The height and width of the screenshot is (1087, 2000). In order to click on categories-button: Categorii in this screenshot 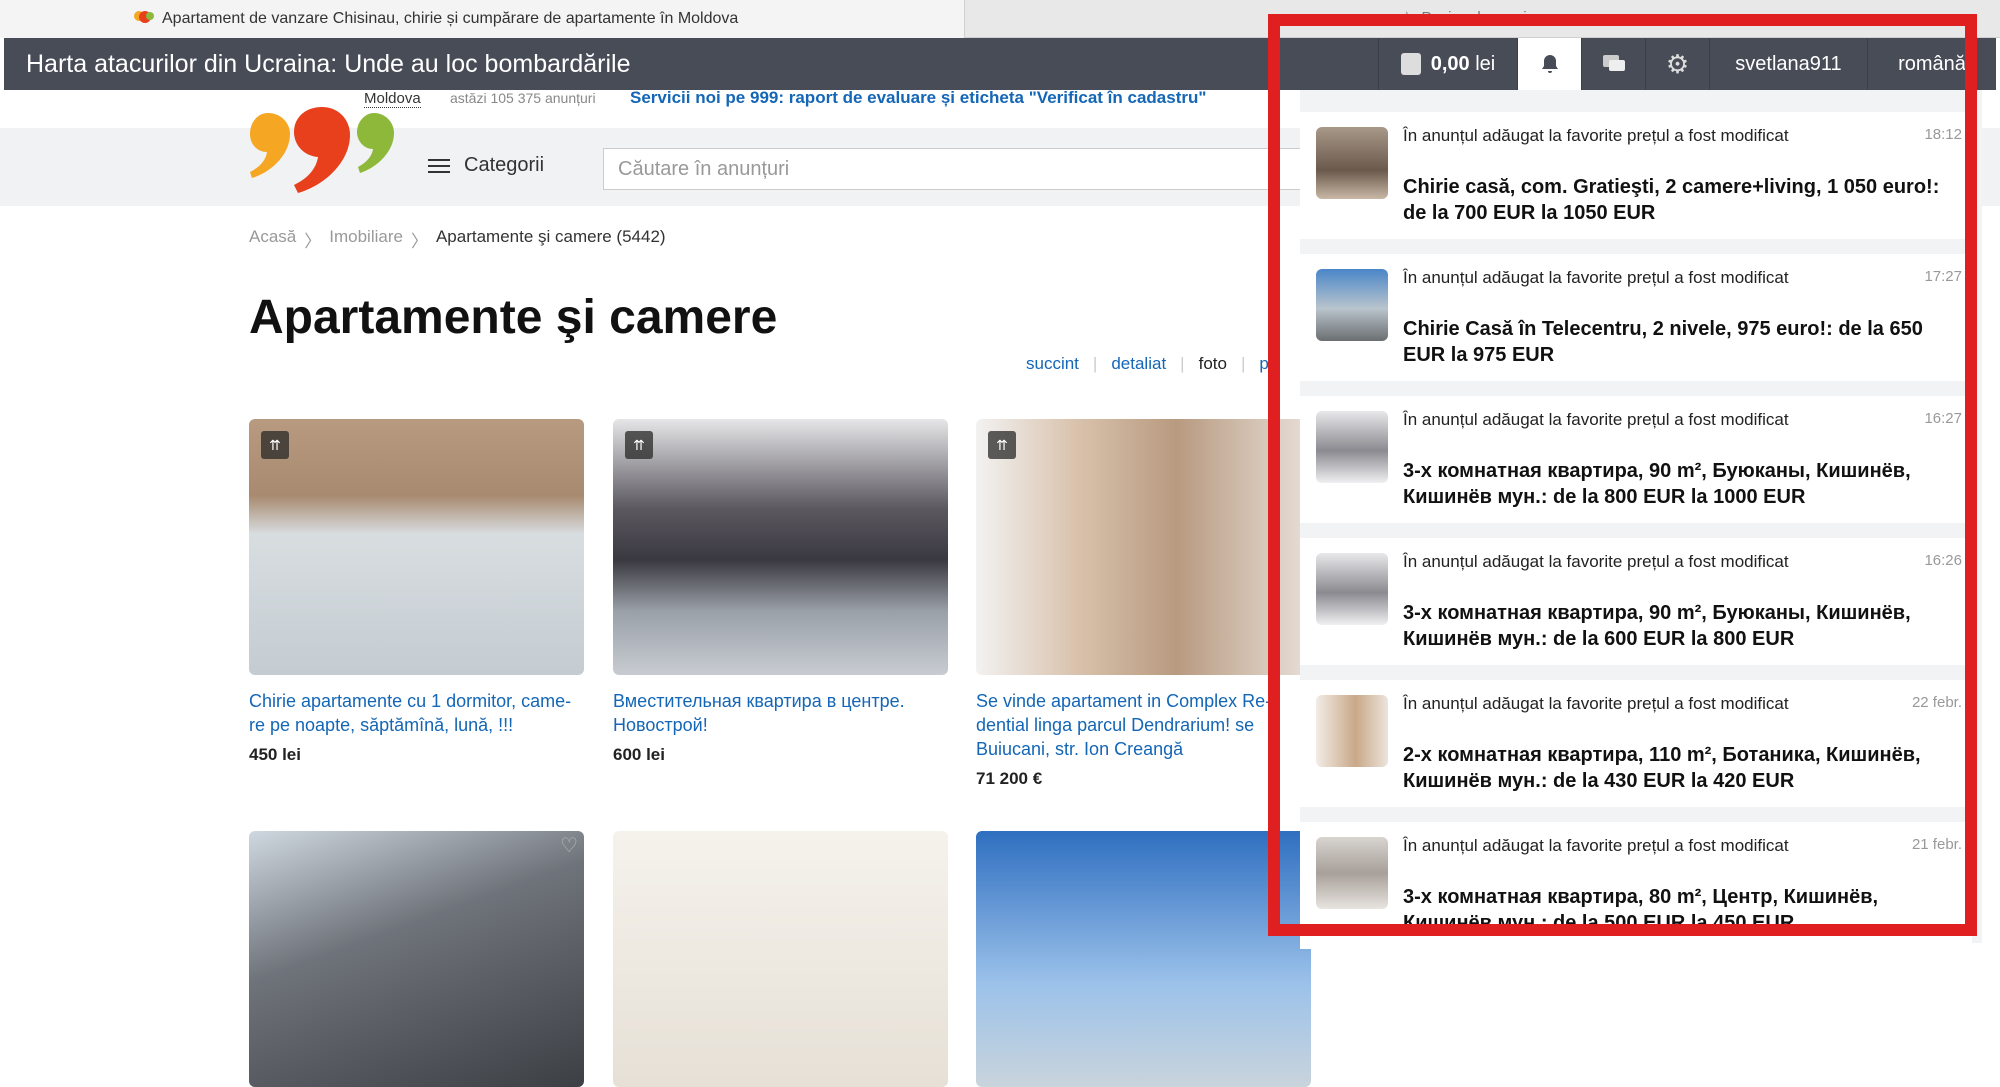, I will do `click(486, 165)`.